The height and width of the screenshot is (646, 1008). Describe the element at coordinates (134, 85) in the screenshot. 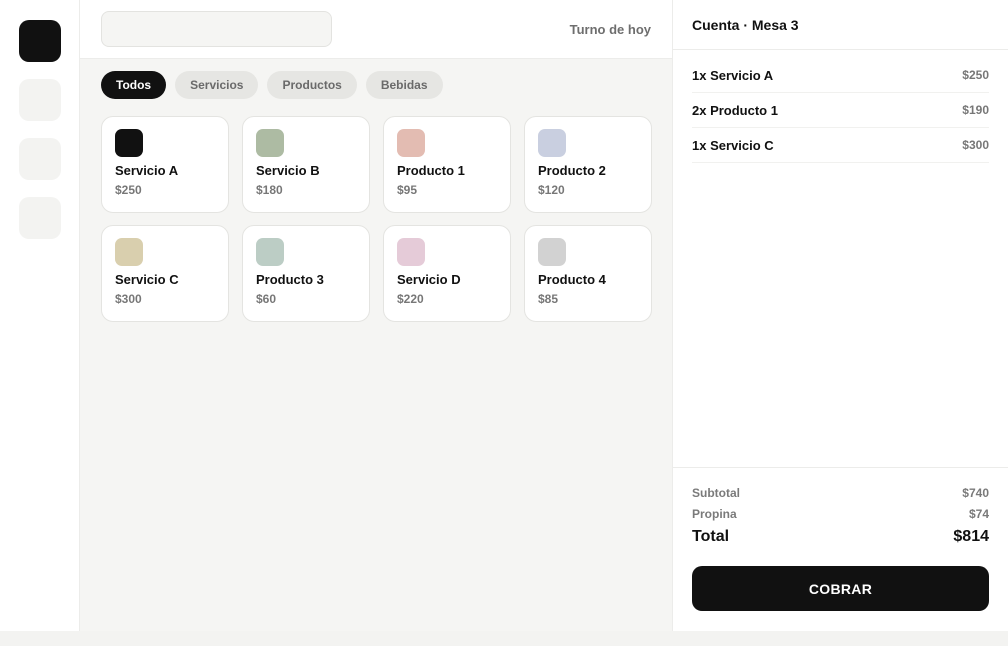

I see `filter-chip-todos: Todos` at that location.